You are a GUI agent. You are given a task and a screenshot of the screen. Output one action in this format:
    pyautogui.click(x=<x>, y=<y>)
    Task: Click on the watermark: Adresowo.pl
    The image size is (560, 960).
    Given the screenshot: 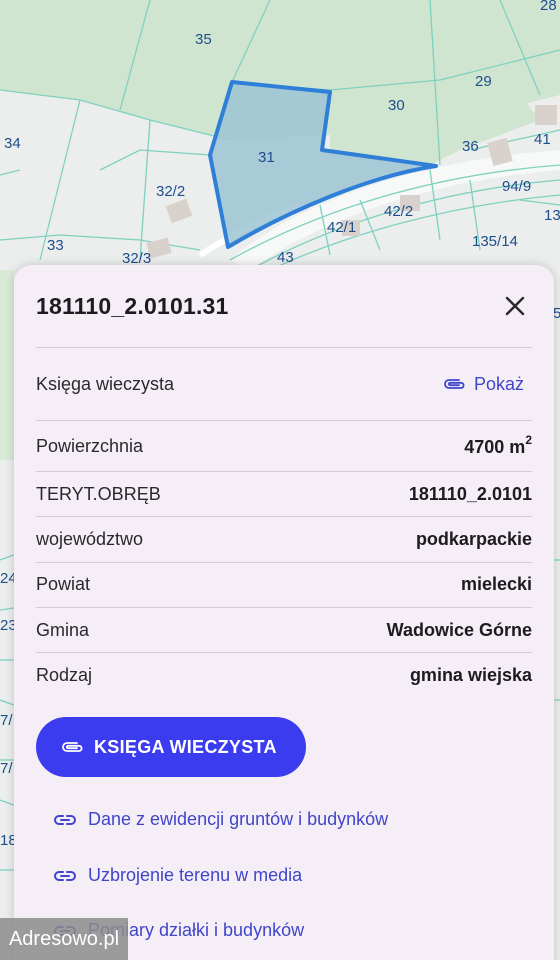 What is the action you would take?
    pyautogui.click(x=64, y=939)
    